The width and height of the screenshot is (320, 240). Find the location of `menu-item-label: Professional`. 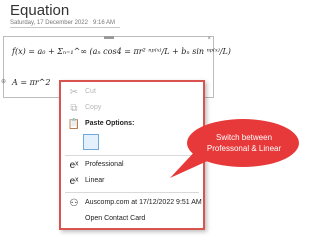

menu-item-label: Professional is located at coordinates (104, 164).